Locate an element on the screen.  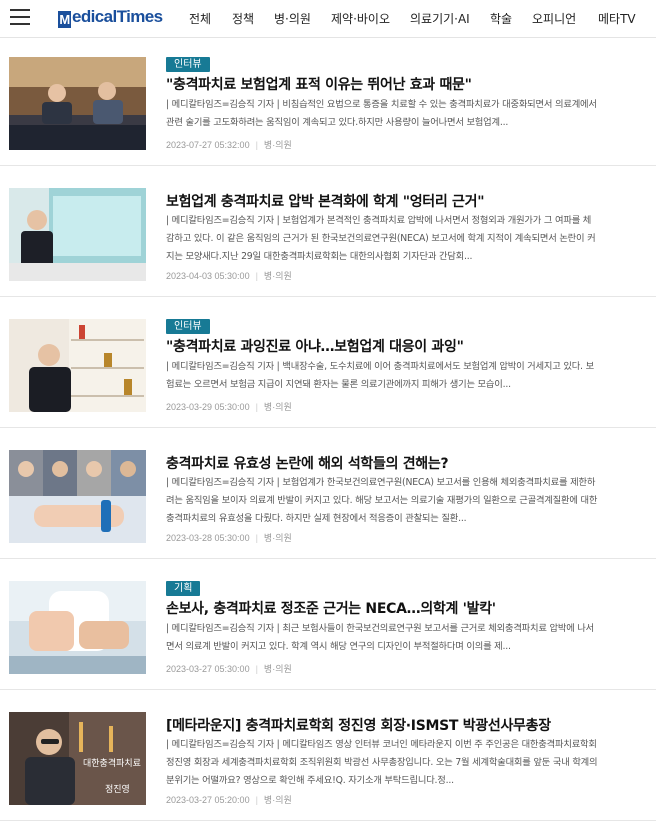
nav-item-academic: 학술 is located at coordinates (501, 18).